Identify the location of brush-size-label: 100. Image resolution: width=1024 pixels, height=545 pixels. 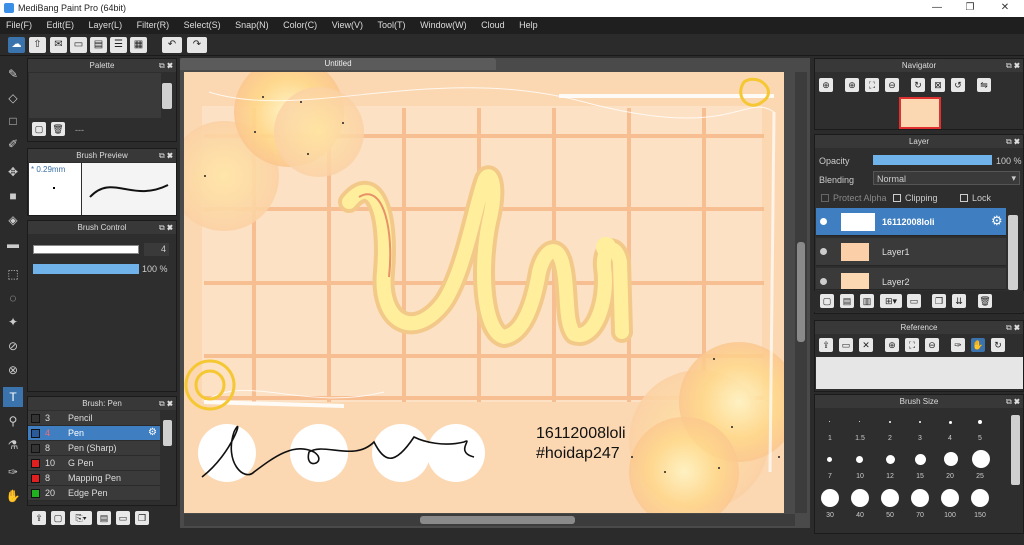
(950, 515).